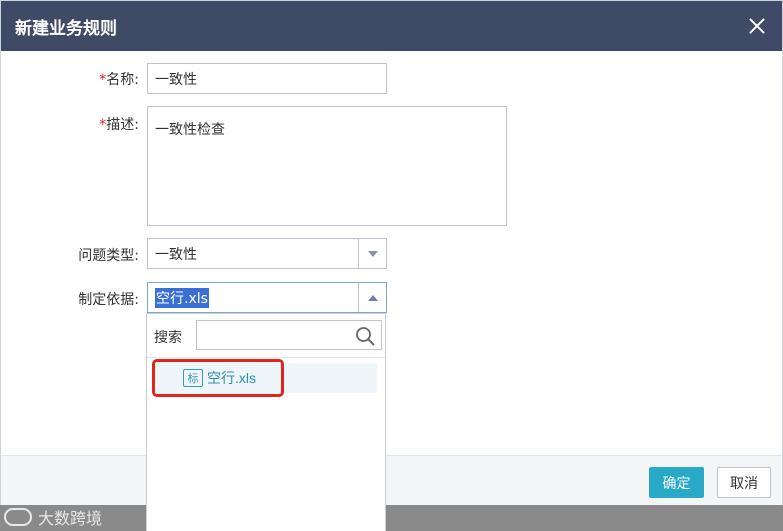  What do you see at coordinates (218, 378) in the screenshot?
I see `highlight-annotation` at bounding box center [218, 378].